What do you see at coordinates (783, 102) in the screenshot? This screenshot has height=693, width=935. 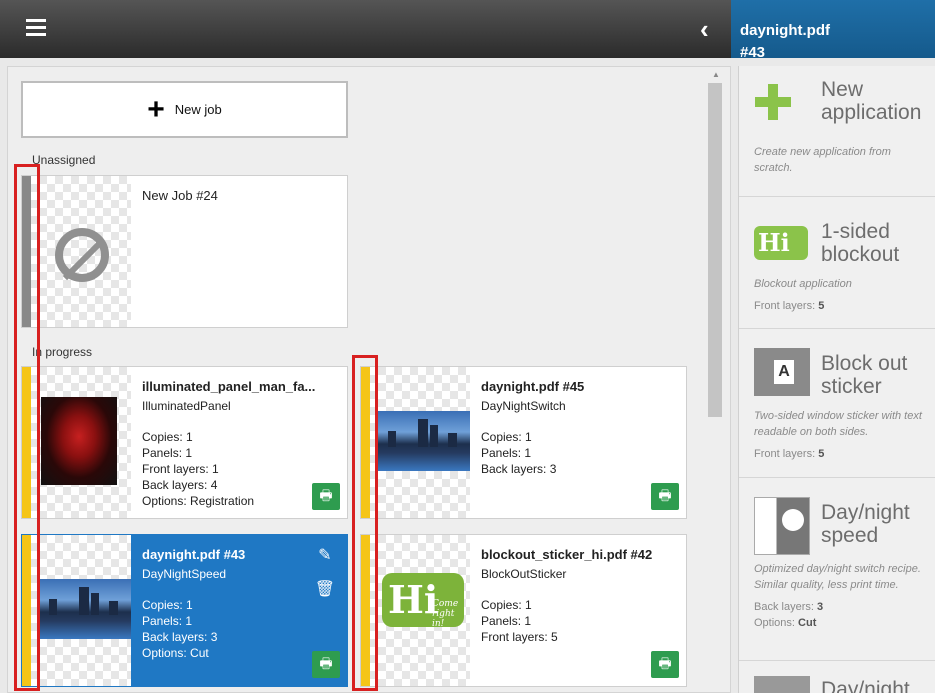 I see `plus-icon` at bounding box center [783, 102].